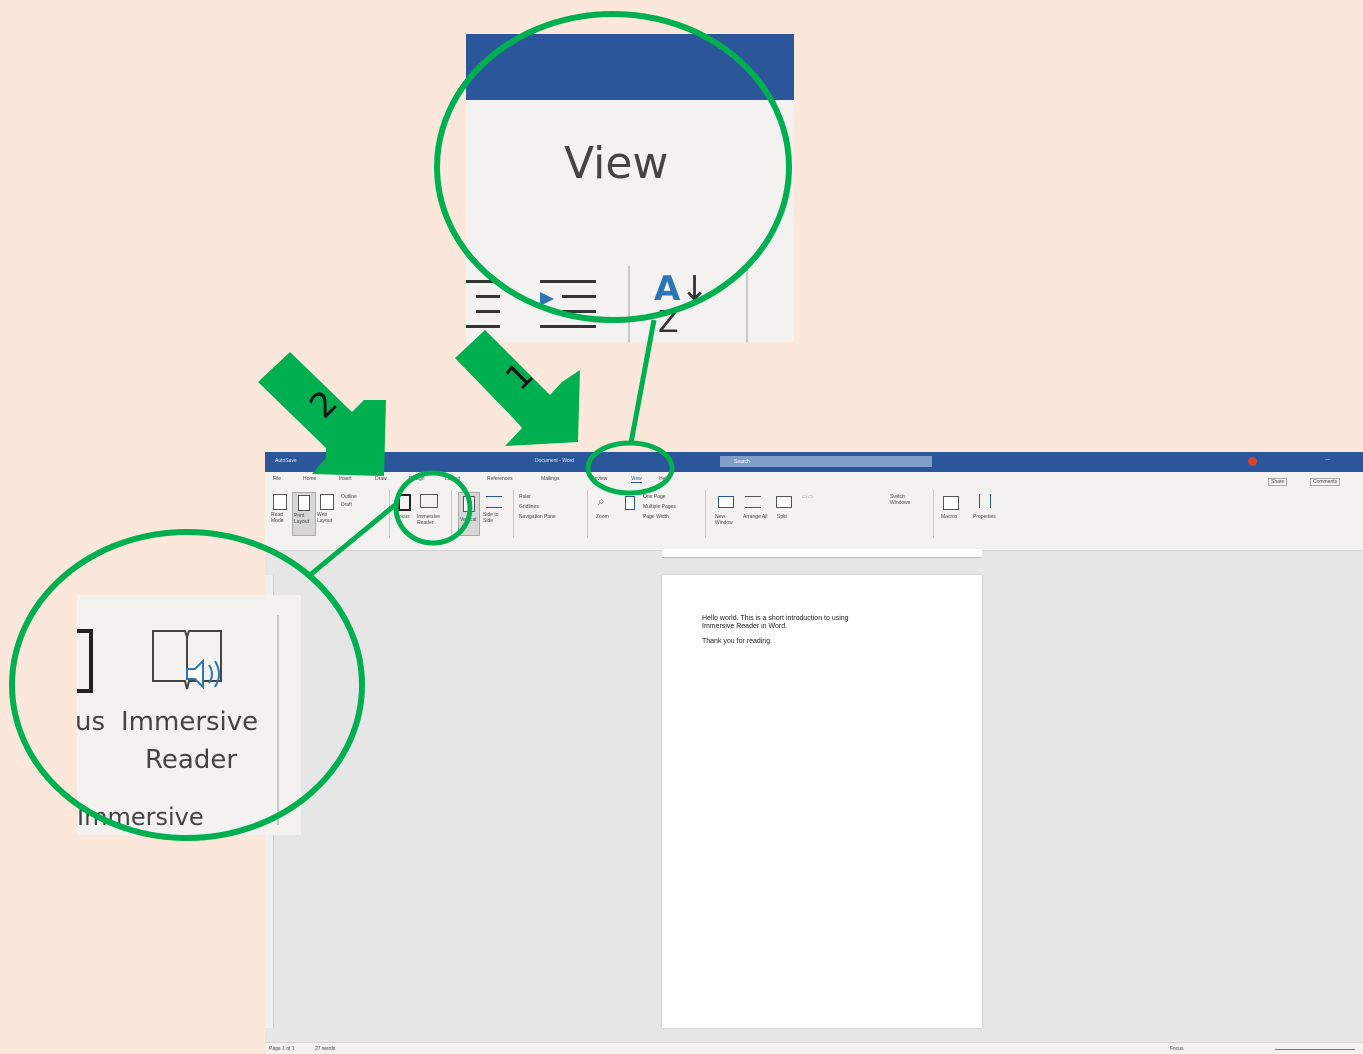 The image size is (1363, 1054). I want to click on highlight-circle-view-tab, so click(630, 468).